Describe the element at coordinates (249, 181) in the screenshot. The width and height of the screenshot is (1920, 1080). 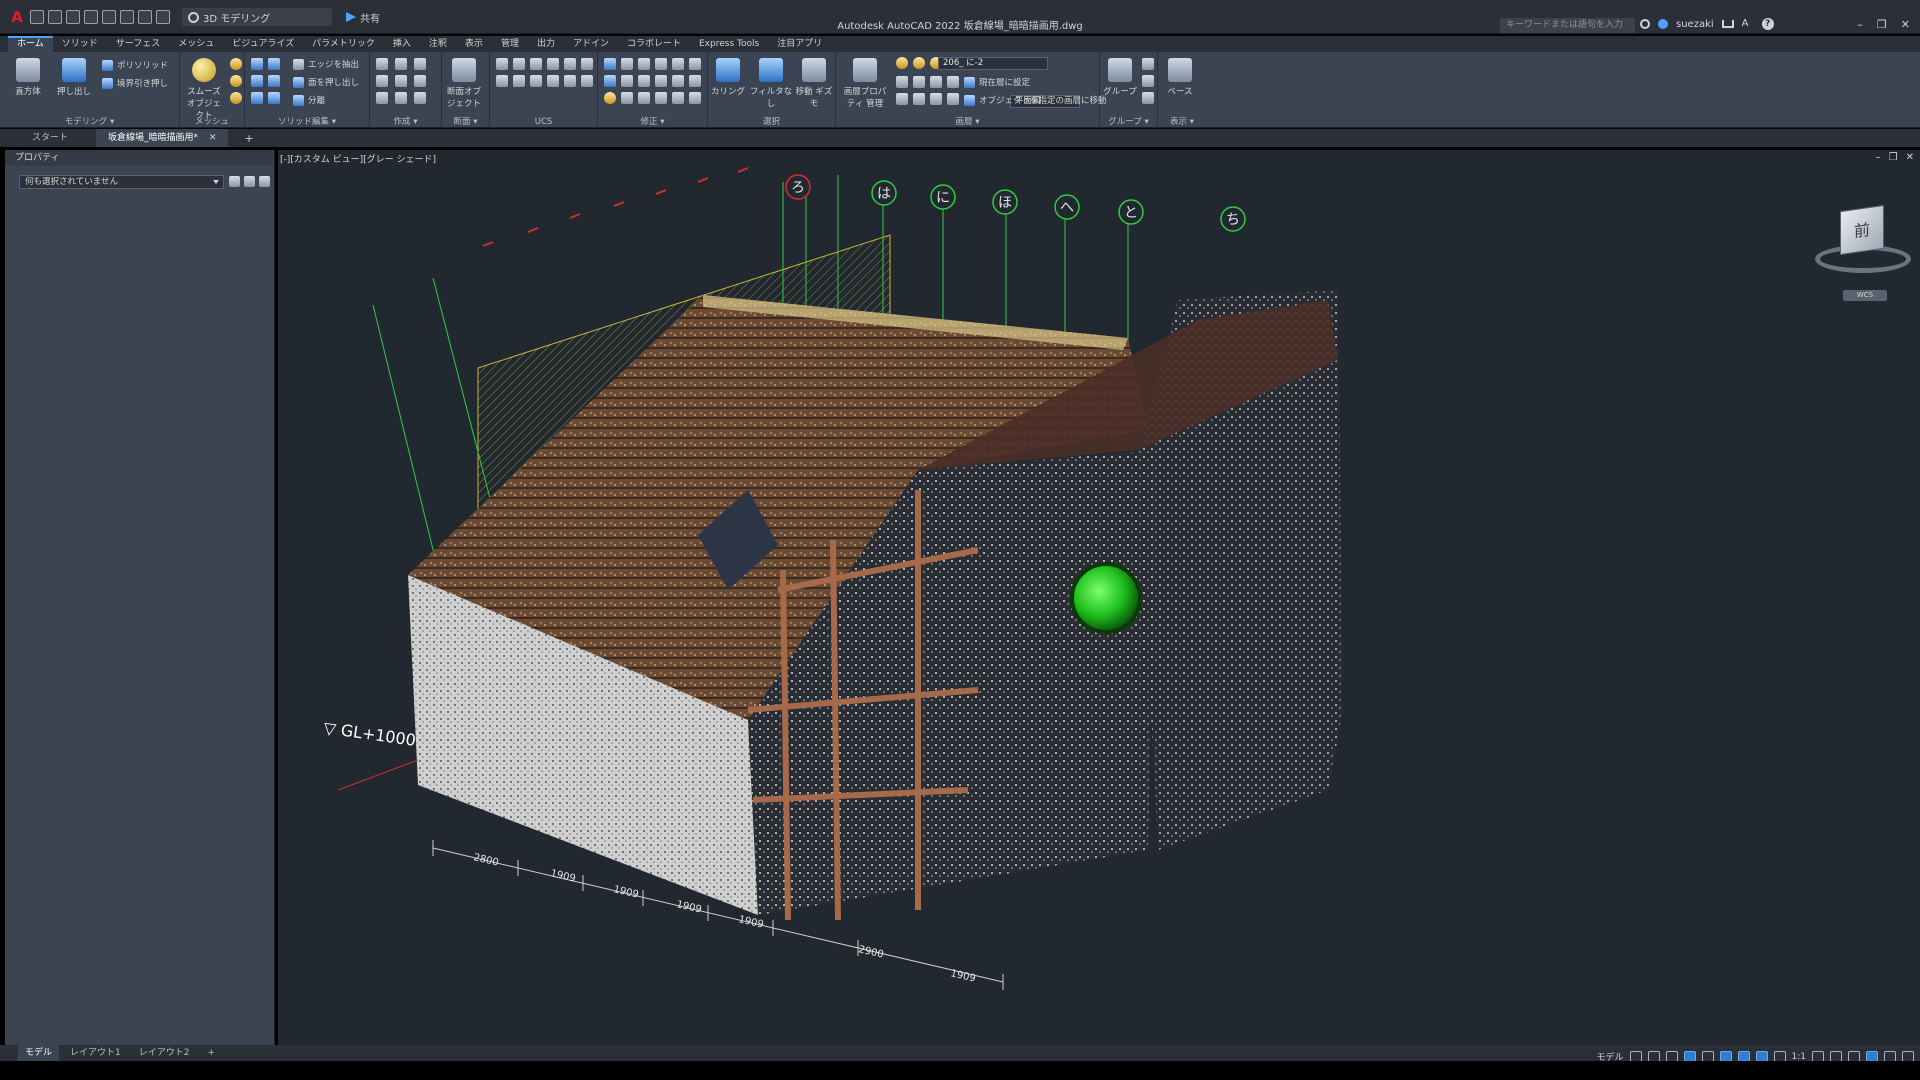
I see `select-objects-icon` at that location.